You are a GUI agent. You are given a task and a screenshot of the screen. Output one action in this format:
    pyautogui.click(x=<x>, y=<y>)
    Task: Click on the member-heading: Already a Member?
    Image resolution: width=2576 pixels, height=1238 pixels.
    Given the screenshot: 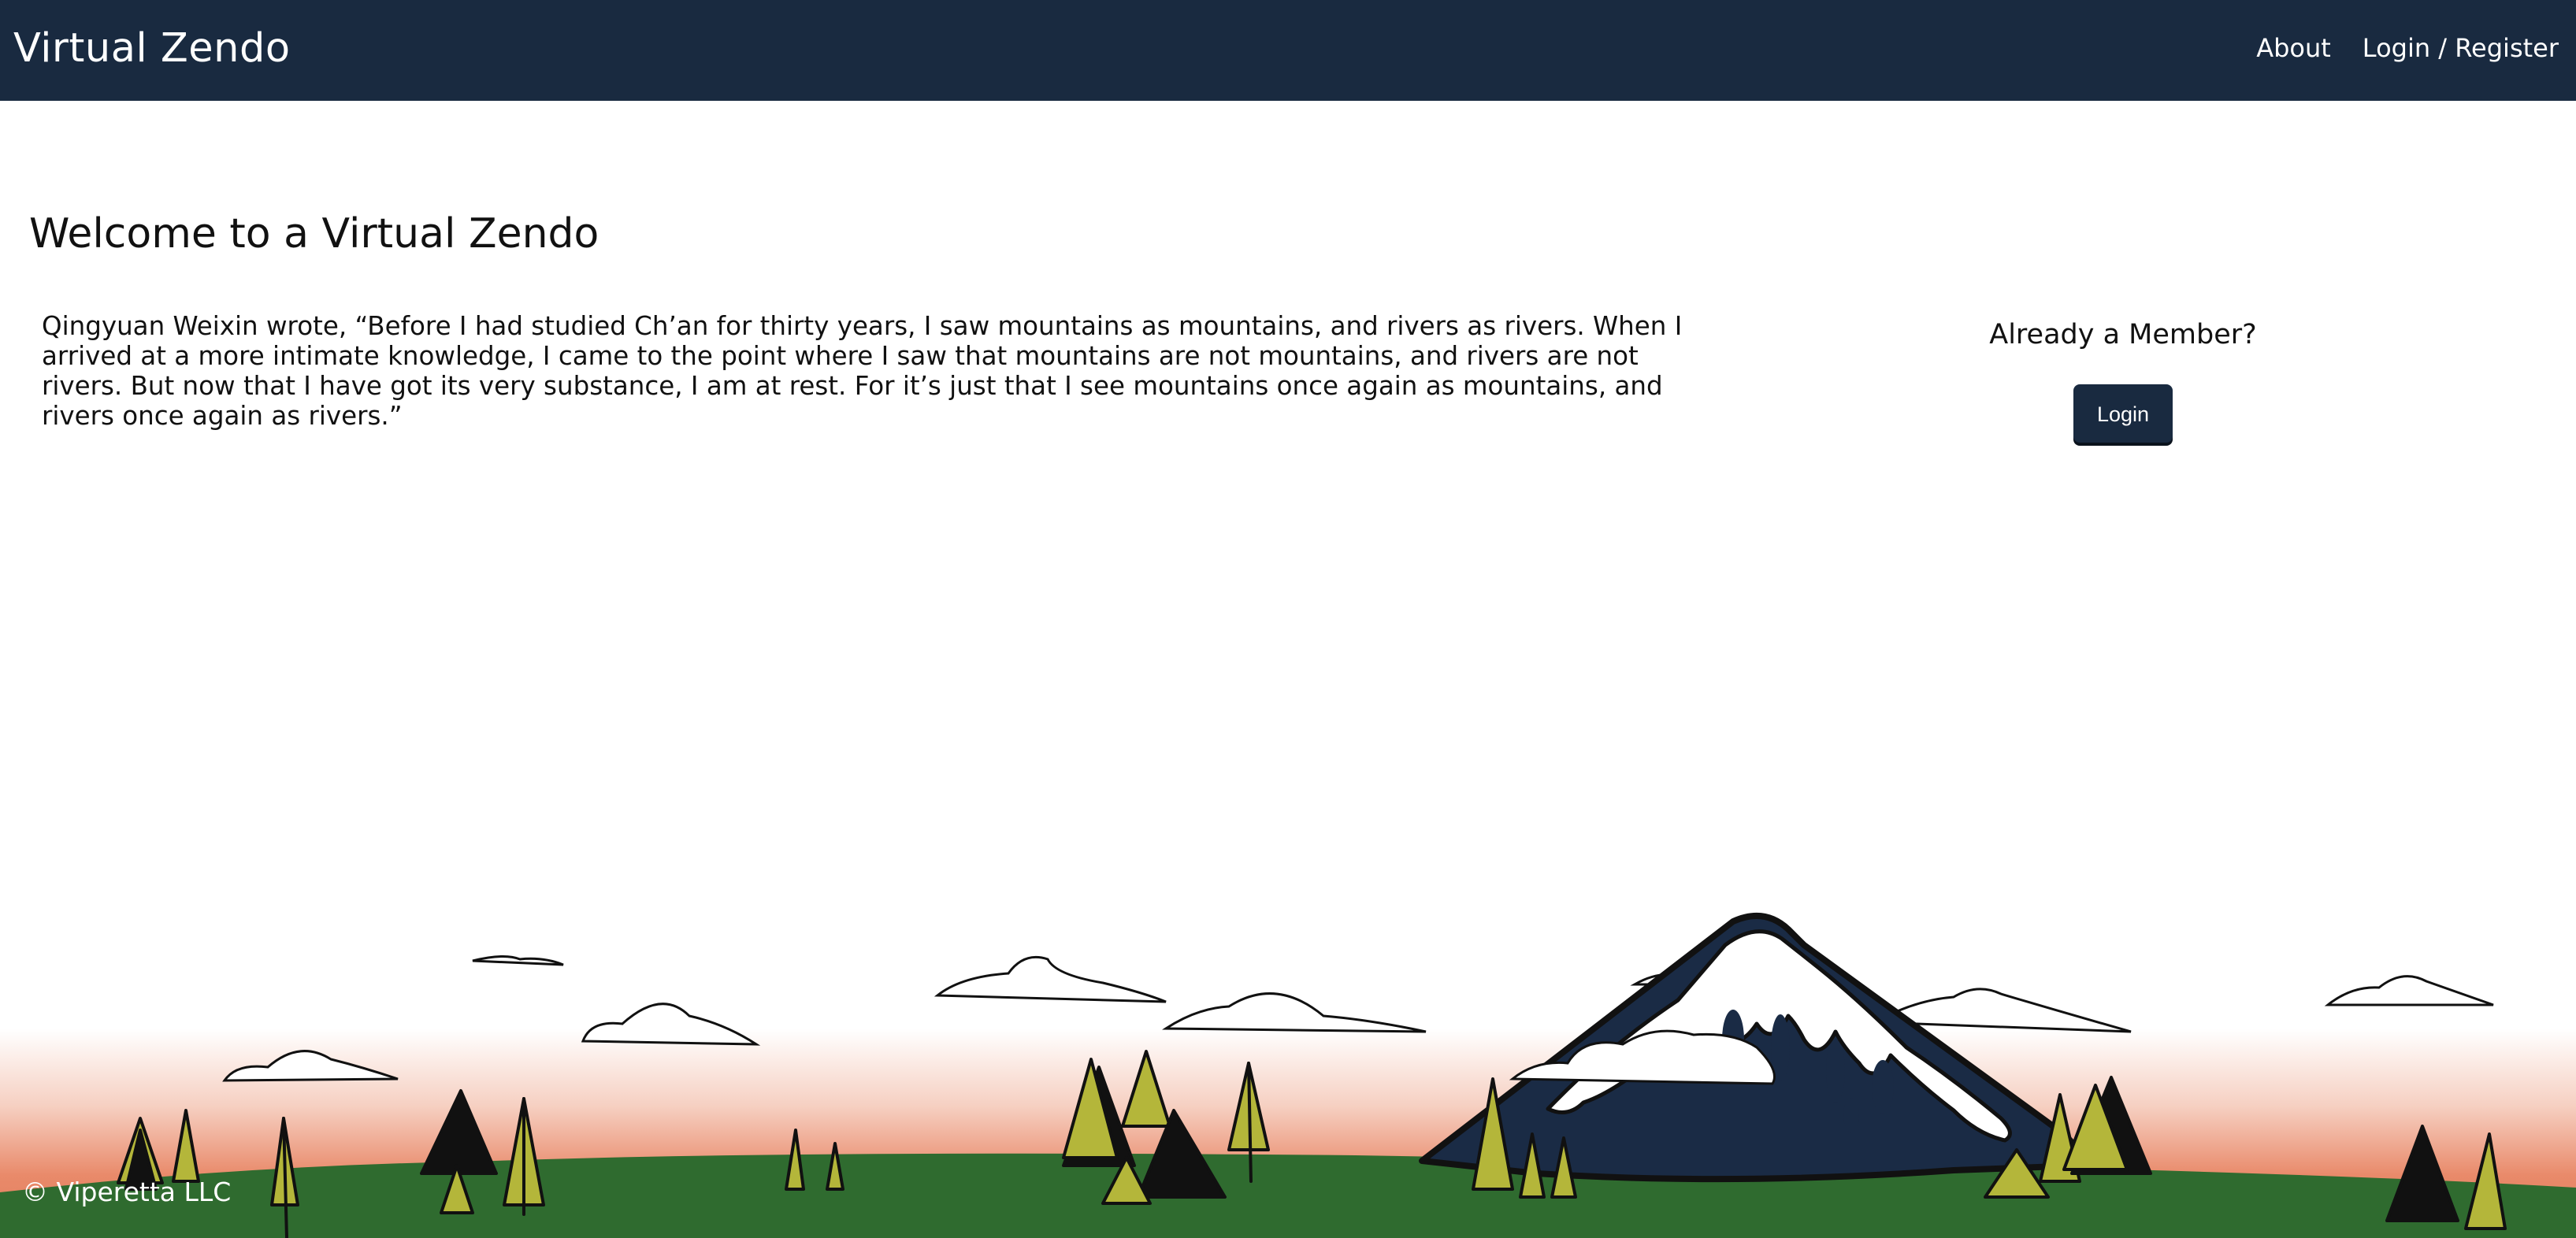 What is the action you would take?
    pyautogui.click(x=2123, y=334)
    